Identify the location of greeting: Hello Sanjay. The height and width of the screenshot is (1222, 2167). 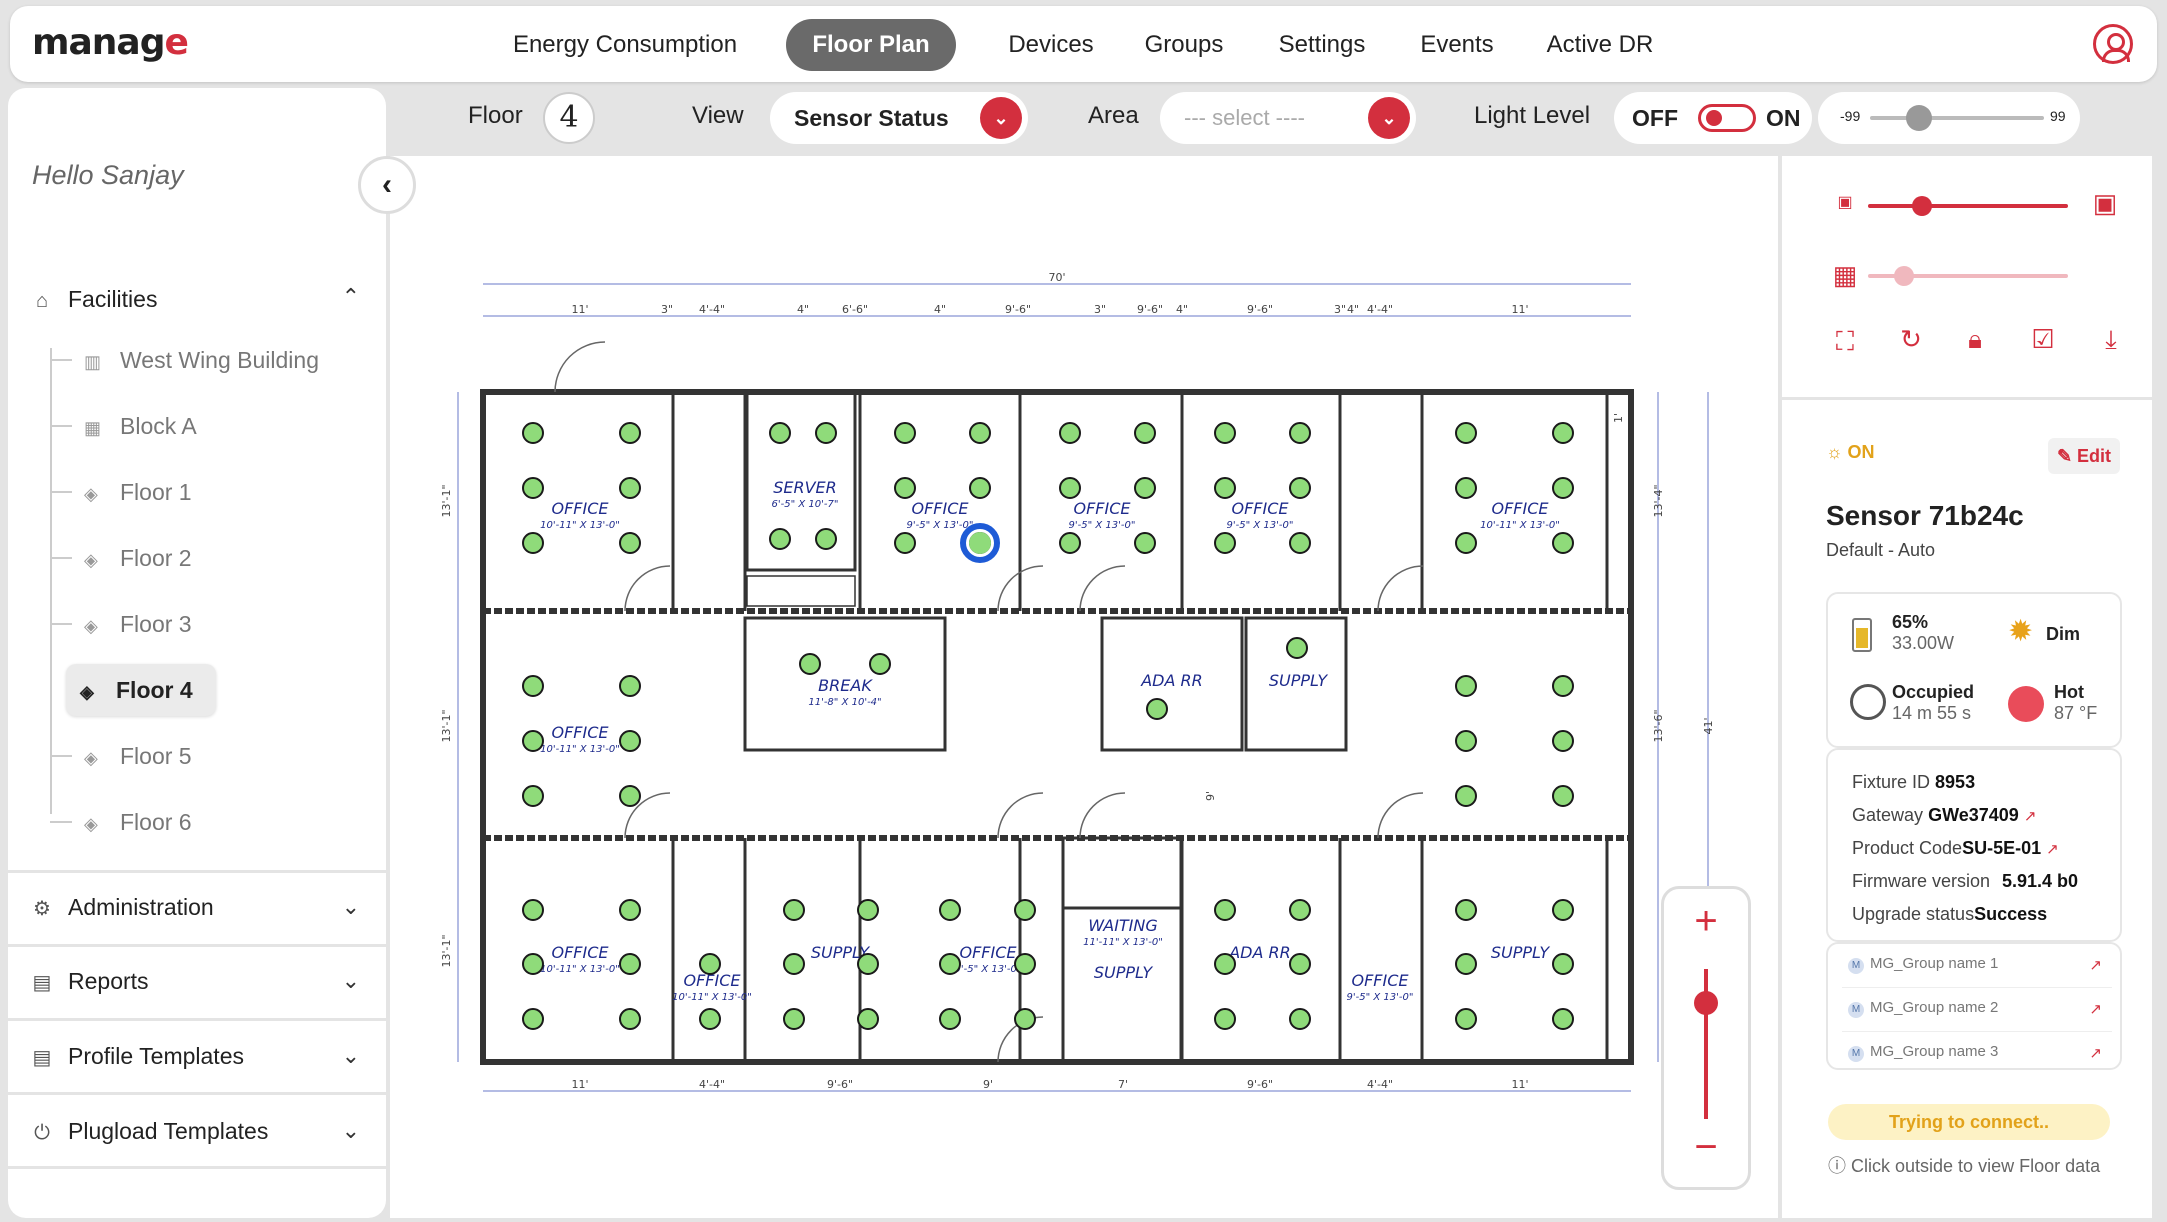
(108, 175).